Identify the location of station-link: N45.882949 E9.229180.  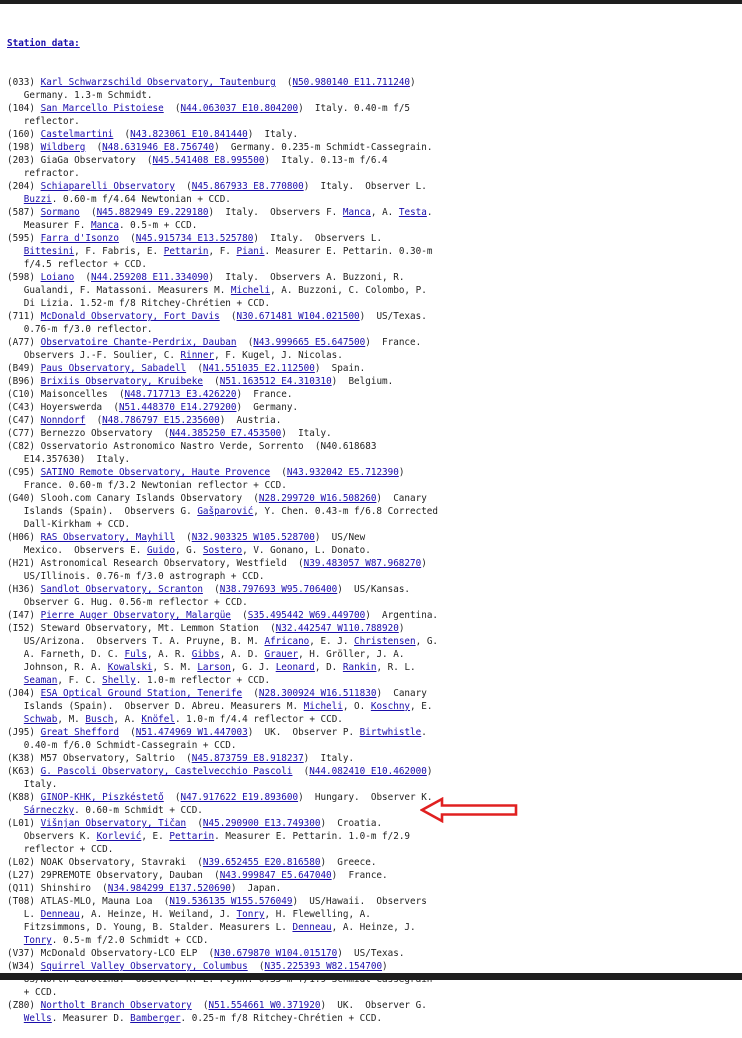
(153, 212).